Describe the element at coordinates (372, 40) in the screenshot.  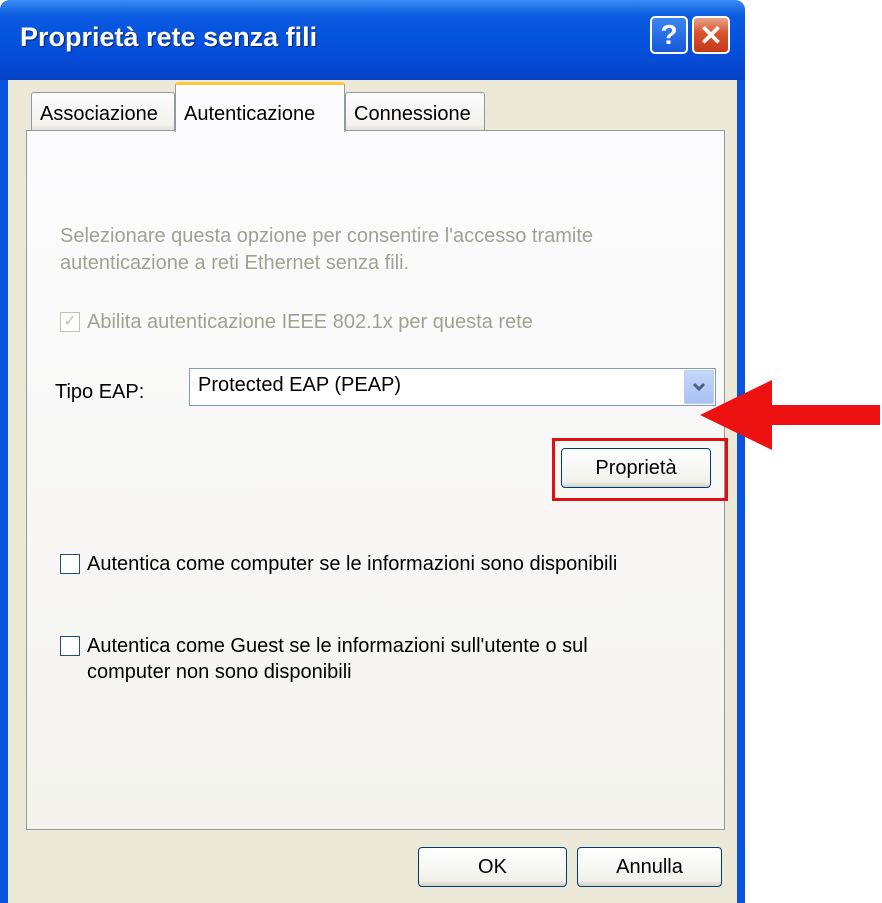
I see `title-bar: Proprietà rete senza fili ? ✕` at that location.